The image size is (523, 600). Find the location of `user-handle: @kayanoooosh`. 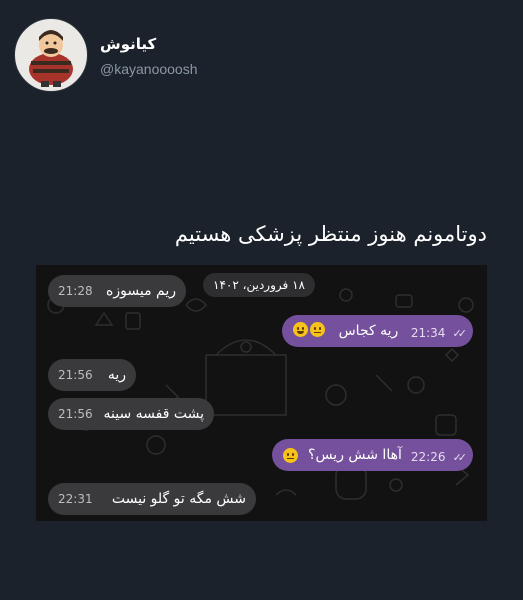

user-handle: @kayanoooosh is located at coordinates (149, 69).